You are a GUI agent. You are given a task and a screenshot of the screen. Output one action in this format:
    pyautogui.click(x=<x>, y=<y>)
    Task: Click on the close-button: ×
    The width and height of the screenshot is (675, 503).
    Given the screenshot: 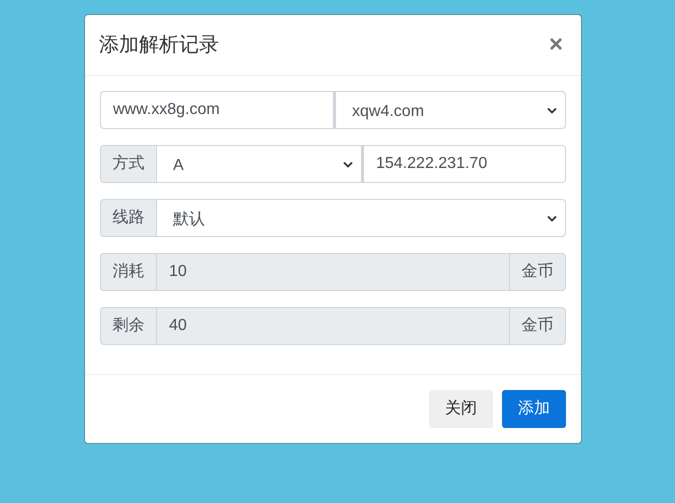 What is the action you would take?
    pyautogui.click(x=555, y=45)
    